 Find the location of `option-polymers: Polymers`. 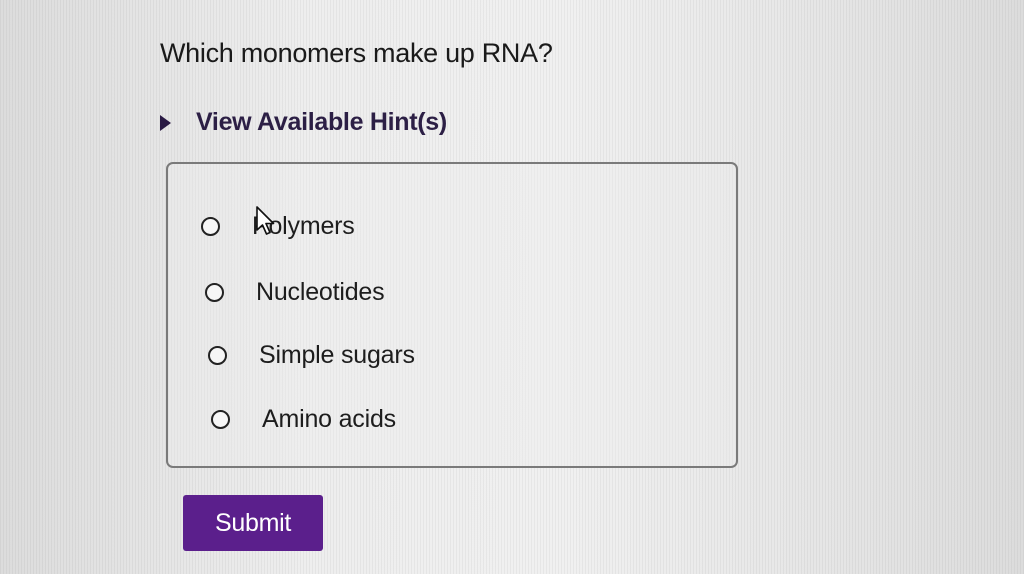

option-polymers: Polymers is located at coordinates (278, 226).